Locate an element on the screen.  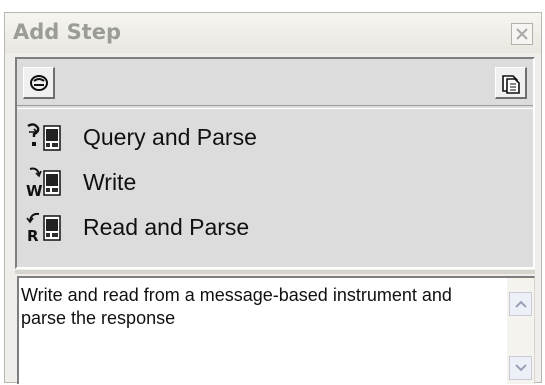
scroll-down-button is located at coordinates (520, 368).